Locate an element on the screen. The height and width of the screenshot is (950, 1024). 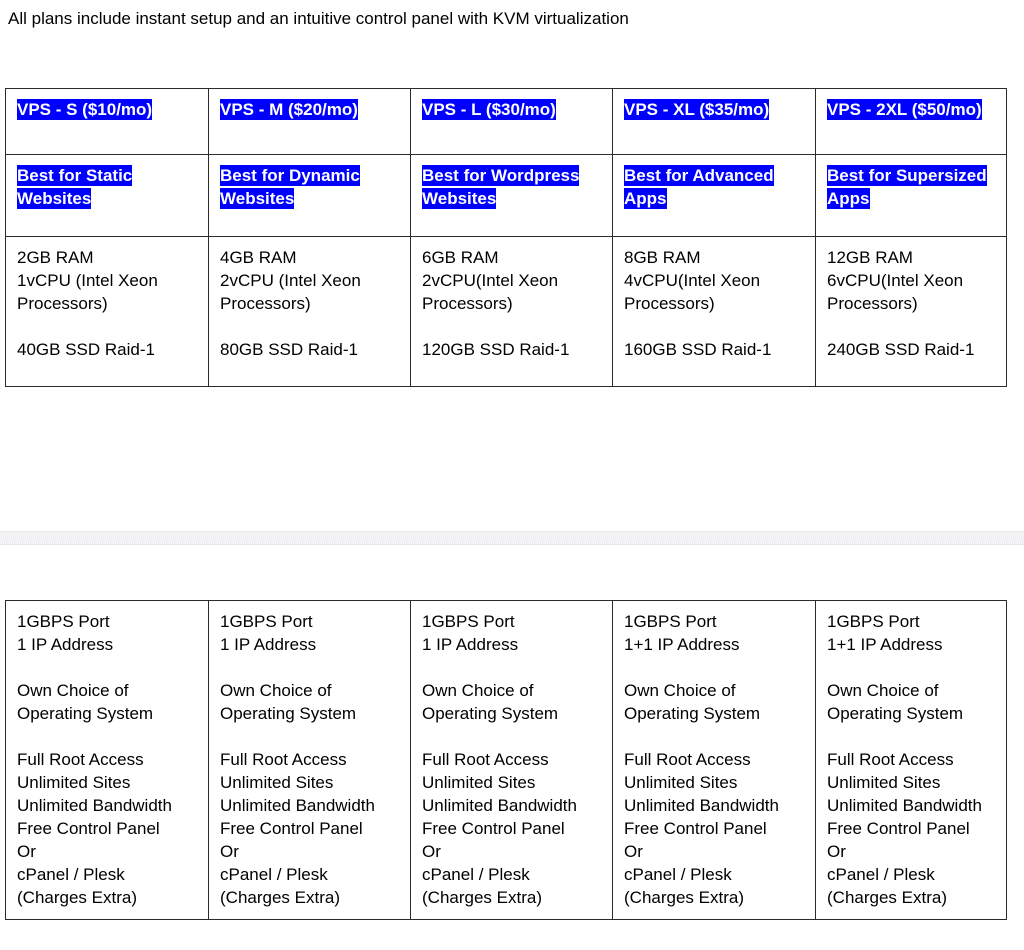
plan-title-cell-4: VPS - XL ($35/mo) is located at coordinates (714, 121).